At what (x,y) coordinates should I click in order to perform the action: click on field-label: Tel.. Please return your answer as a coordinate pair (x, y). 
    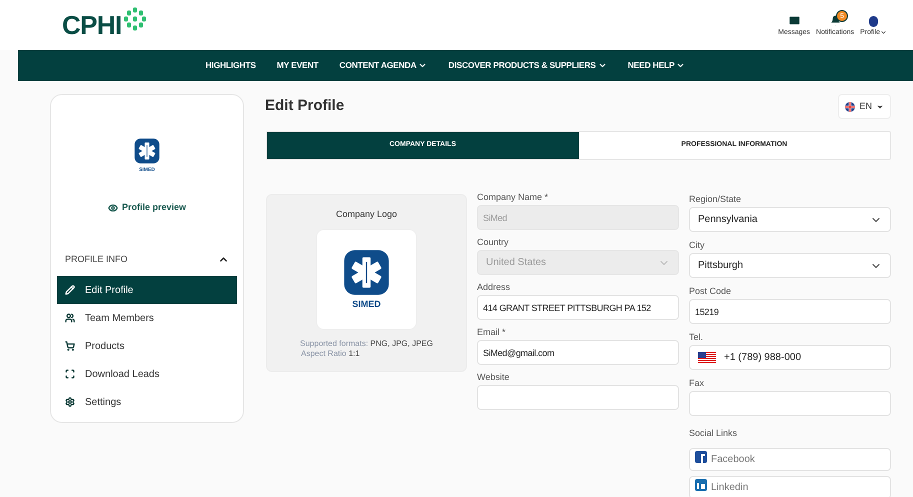
    Looking at the image, I should click on (696, 337).